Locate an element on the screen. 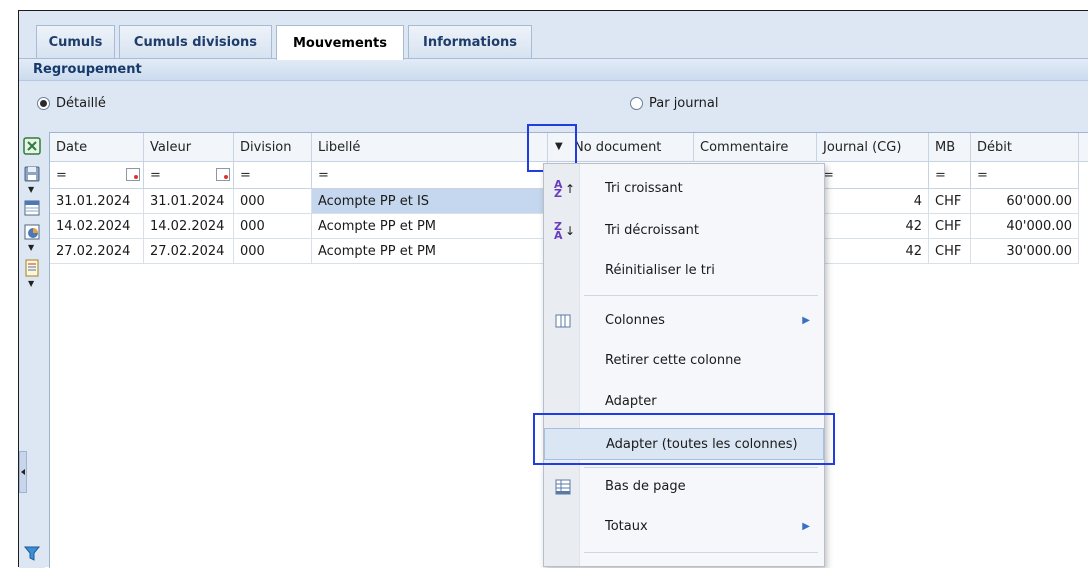 The width and height of the screenshot is (1088, 568). chart-icon is located at coordinates (32, 232).